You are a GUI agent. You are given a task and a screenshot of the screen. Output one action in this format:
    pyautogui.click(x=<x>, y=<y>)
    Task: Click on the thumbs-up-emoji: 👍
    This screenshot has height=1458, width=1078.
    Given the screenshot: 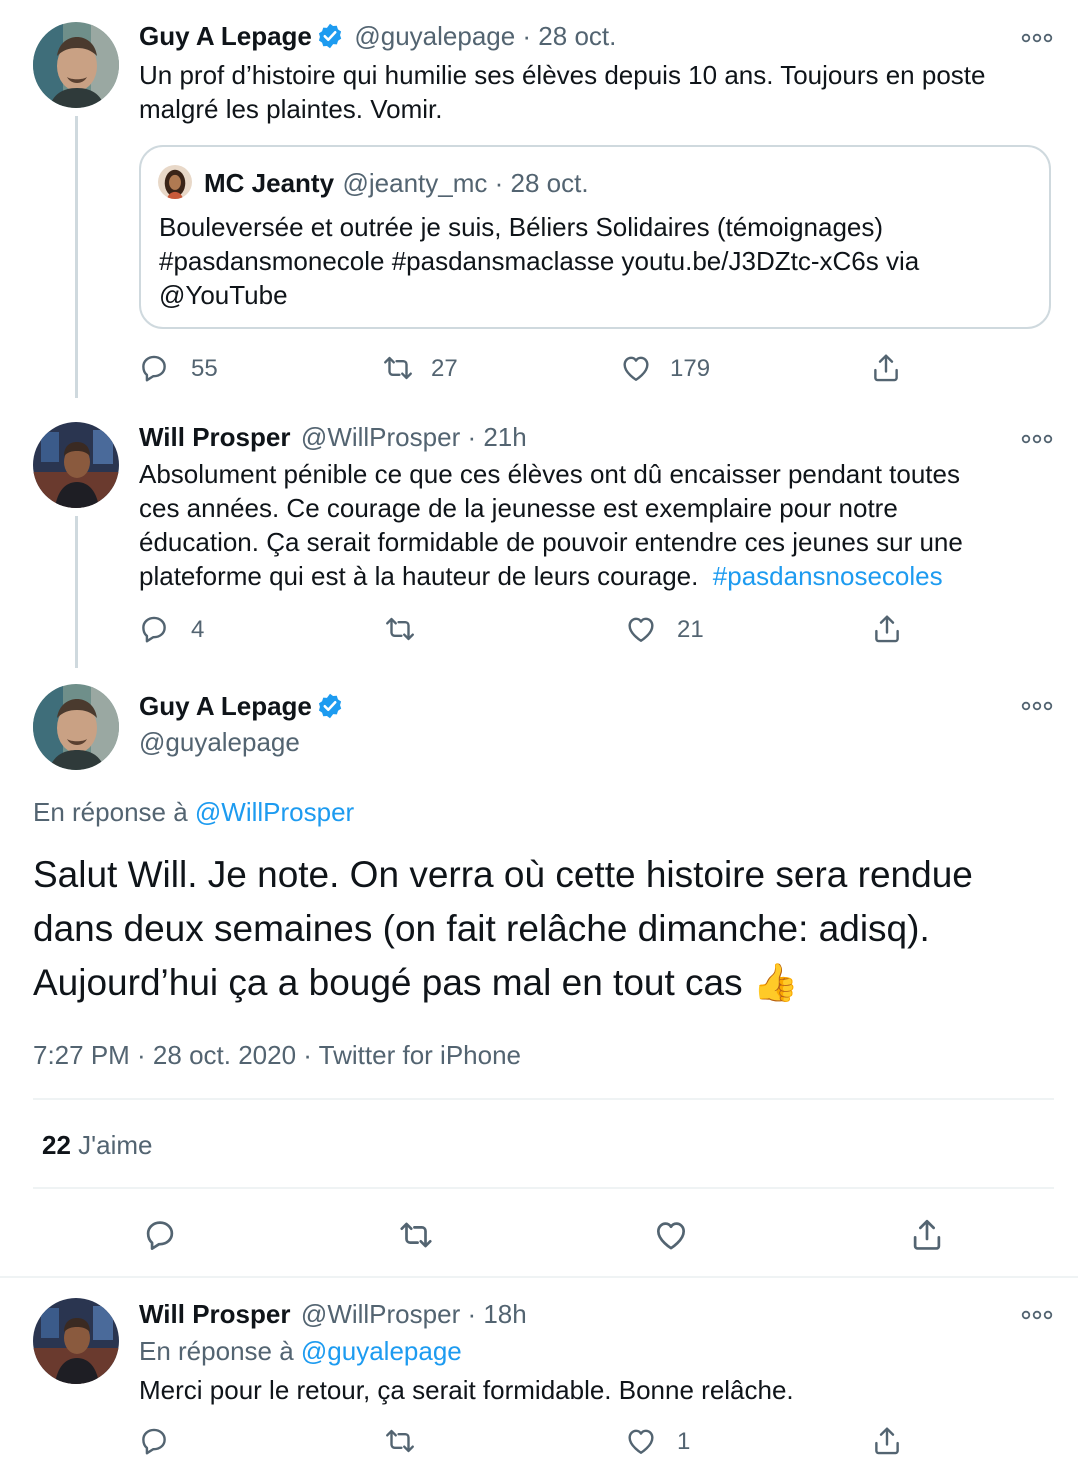 What is the action you would take?
    pyautogui.click(x=775, y=982)
    